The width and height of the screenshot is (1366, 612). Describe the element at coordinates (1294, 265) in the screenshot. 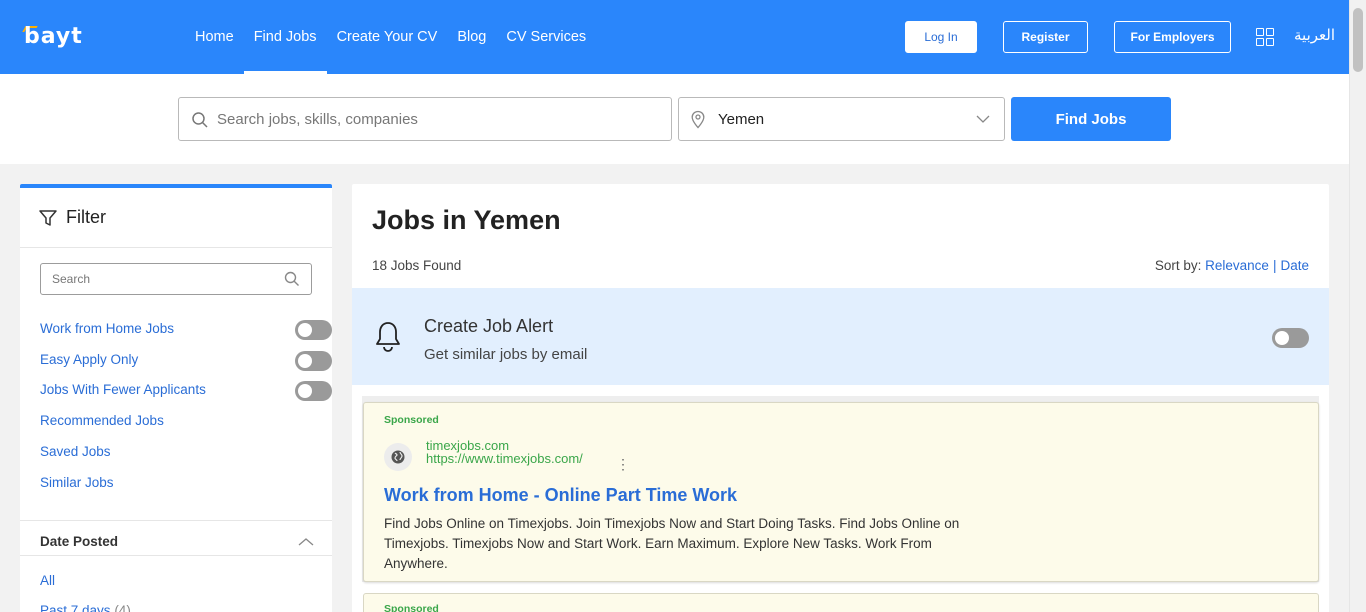

I see `sort-date: Date` at that location.